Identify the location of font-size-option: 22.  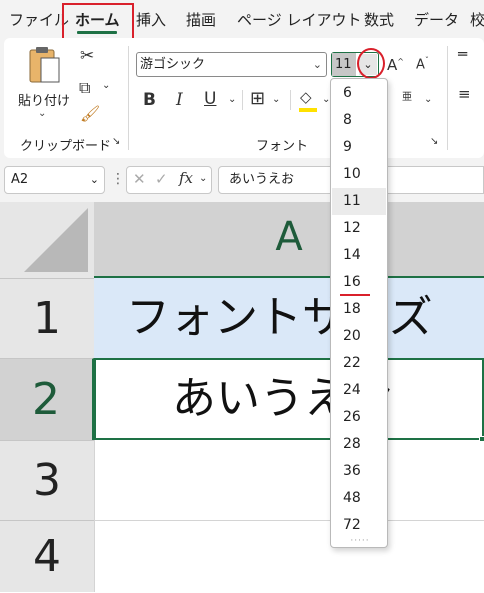
(359, 363).